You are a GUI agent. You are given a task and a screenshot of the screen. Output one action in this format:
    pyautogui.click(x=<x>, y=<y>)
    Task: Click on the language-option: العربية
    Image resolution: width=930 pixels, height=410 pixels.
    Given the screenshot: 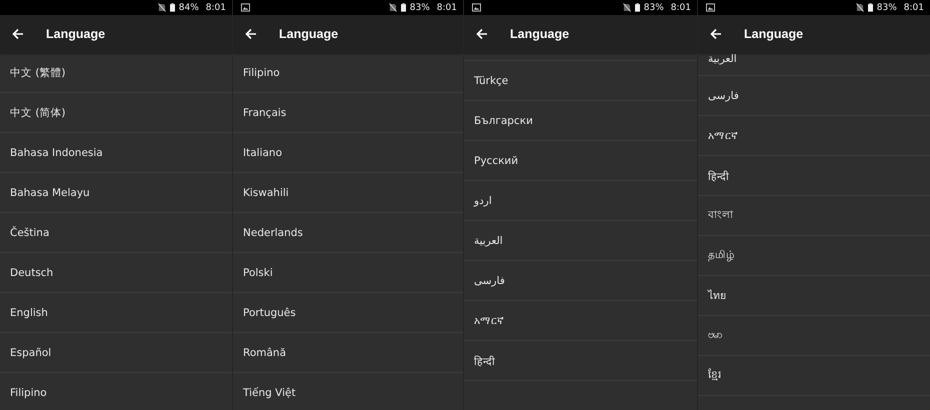 What is the action you would take?
    pyautogui.click(x=814, y=64)
    